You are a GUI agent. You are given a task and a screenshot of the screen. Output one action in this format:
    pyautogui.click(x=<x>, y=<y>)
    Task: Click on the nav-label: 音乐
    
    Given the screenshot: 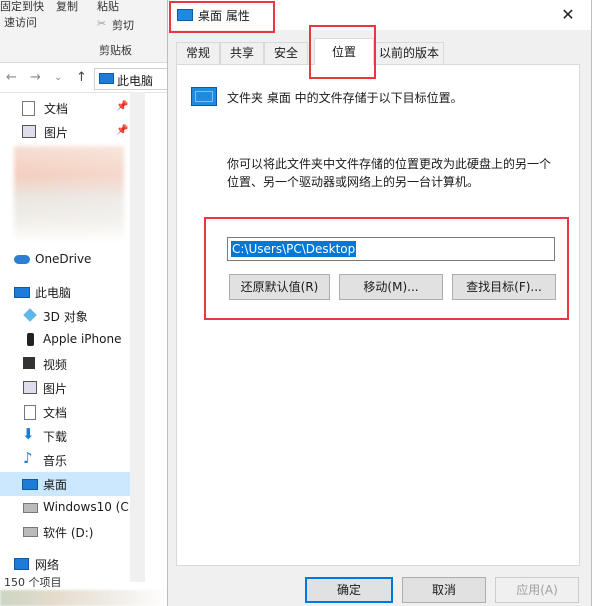 What is the action you would take?
    pyautogui.click(x=55, y=461)
    